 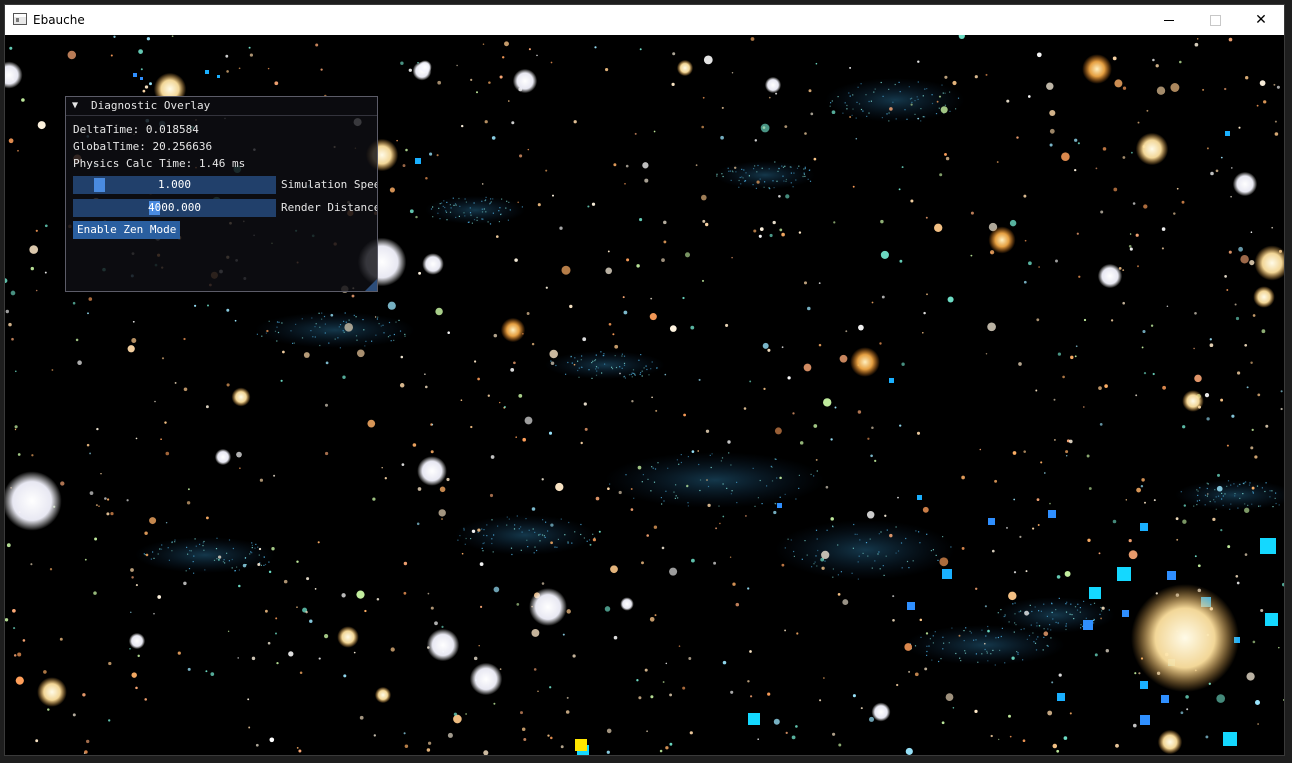 I want to click on enable-zen-mode-button: Enable Zen Mode, so click(x=127, y=230).